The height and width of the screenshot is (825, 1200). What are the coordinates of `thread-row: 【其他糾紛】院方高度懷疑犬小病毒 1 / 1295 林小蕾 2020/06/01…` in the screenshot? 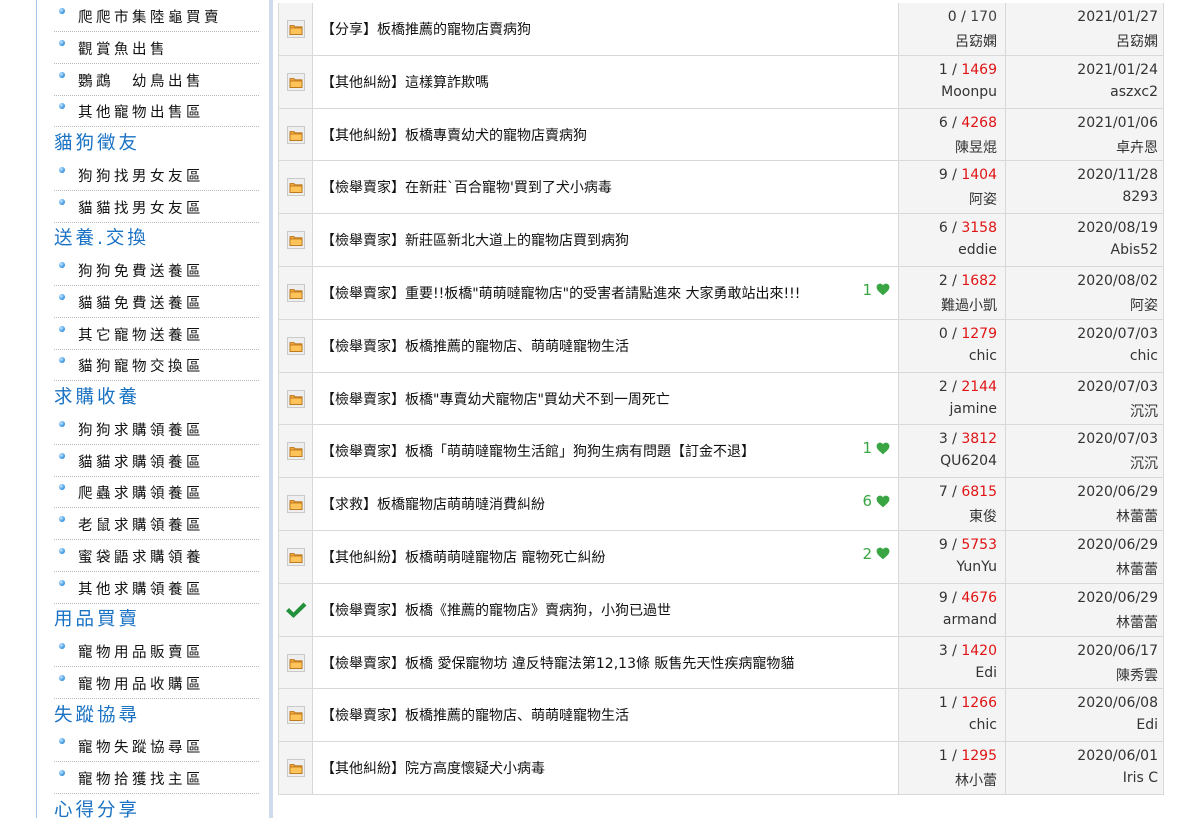 It's located at (721, 768).